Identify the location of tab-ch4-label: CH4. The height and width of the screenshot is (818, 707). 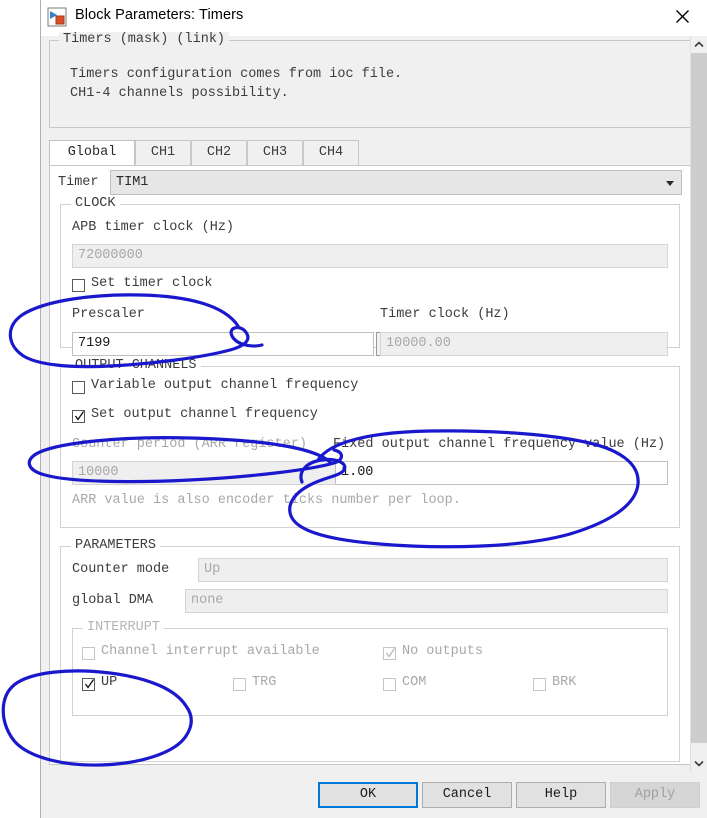
(331, 152).